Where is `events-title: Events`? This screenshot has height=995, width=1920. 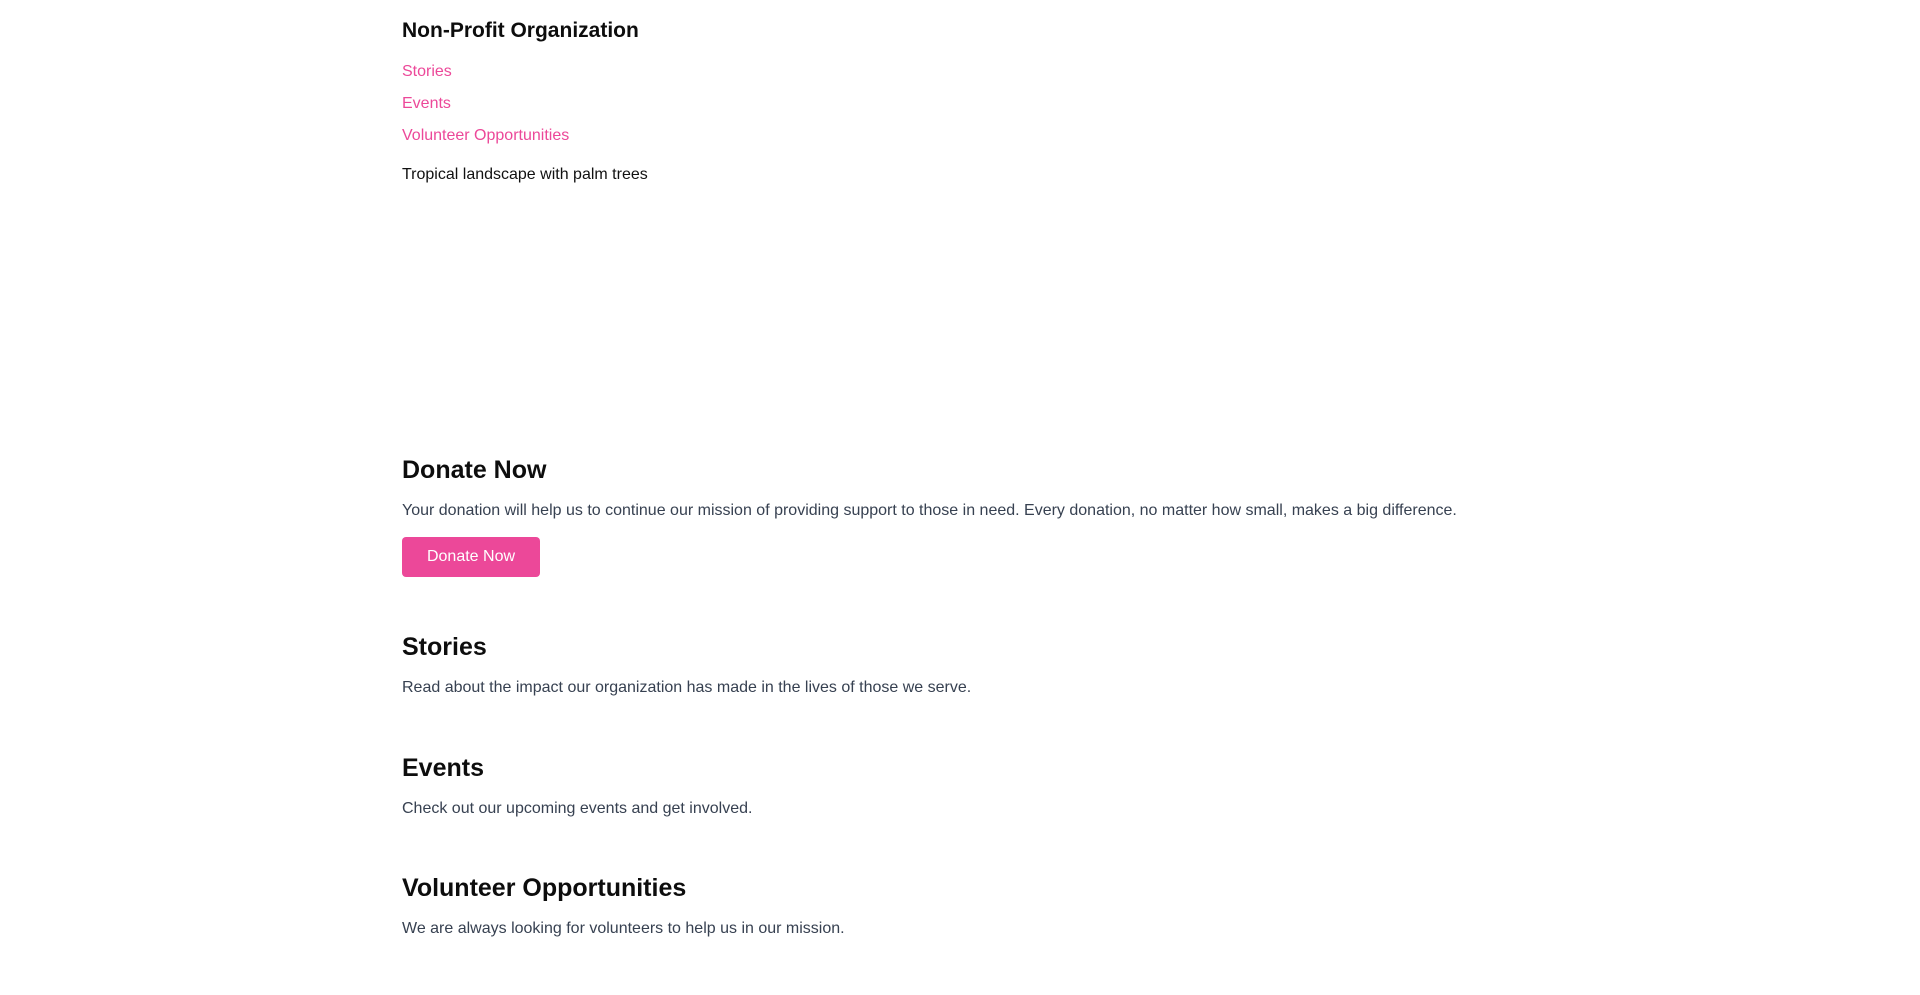
events-title: Events is located at coordinates (443, 768).